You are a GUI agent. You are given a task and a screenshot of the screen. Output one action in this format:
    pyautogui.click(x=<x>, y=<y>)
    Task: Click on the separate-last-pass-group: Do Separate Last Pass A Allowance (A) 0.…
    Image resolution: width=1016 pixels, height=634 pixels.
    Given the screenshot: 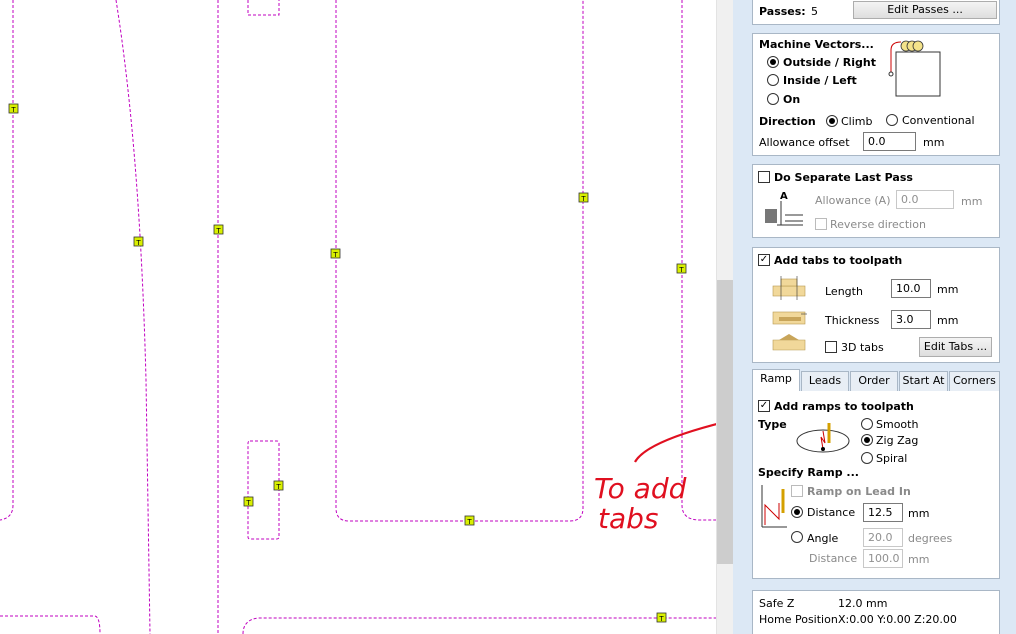 What is the action you would take?
    pyautogui.click(x=876, y=201)
    